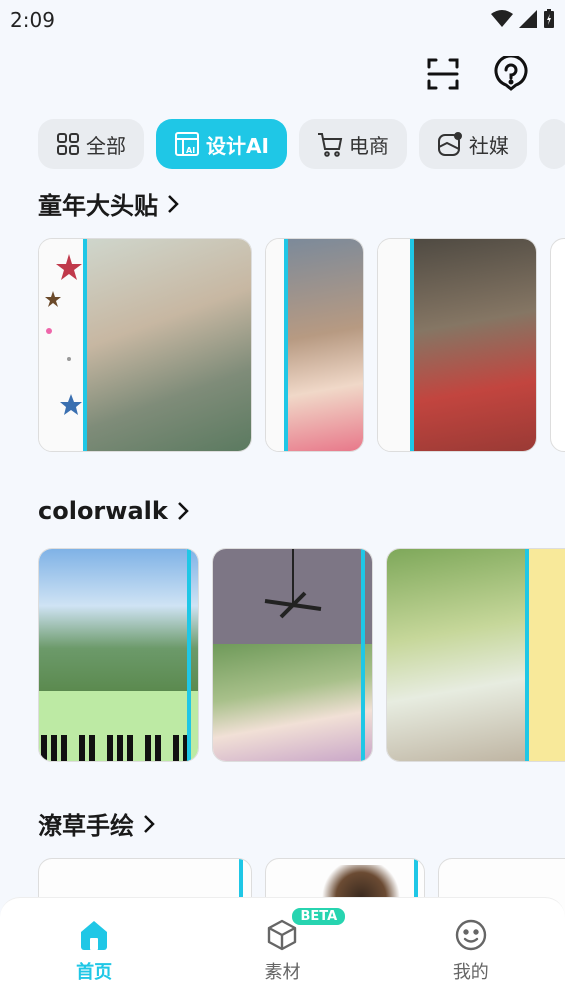 This screenshot has width=565, height=1004. What do you see at coordinates (470, 972) in the screenshot?
I see `nav-profile-label: 我的` at bounding box center [470, 972].